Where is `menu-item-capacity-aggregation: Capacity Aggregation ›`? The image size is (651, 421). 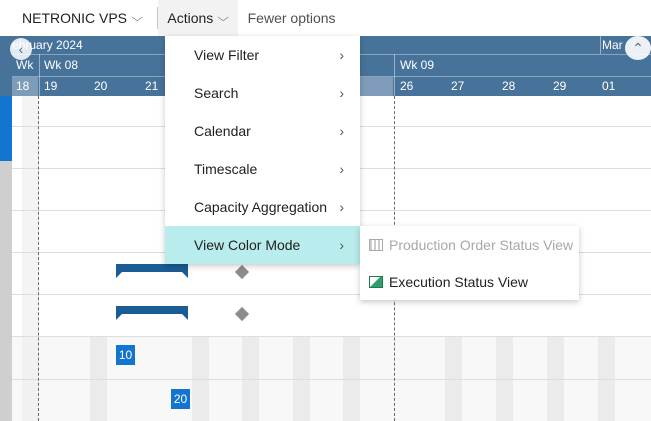
menu-item-capacity-aggregation: Capacity Aggregation › is located at coordinates (262, 207).